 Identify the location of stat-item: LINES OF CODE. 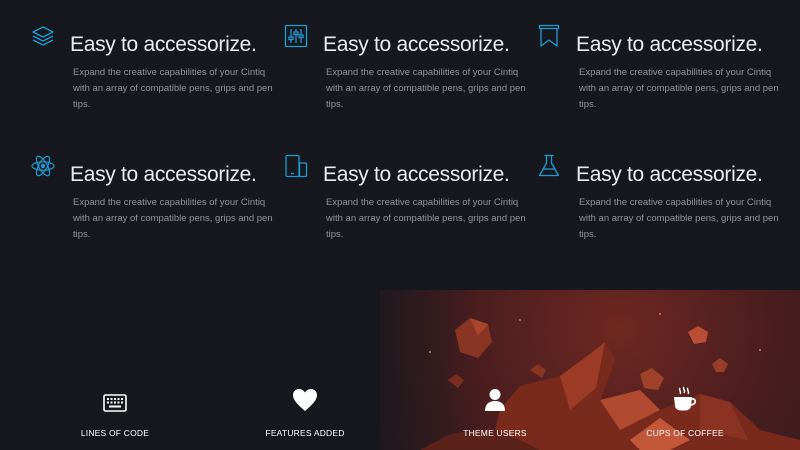
(115, 412).